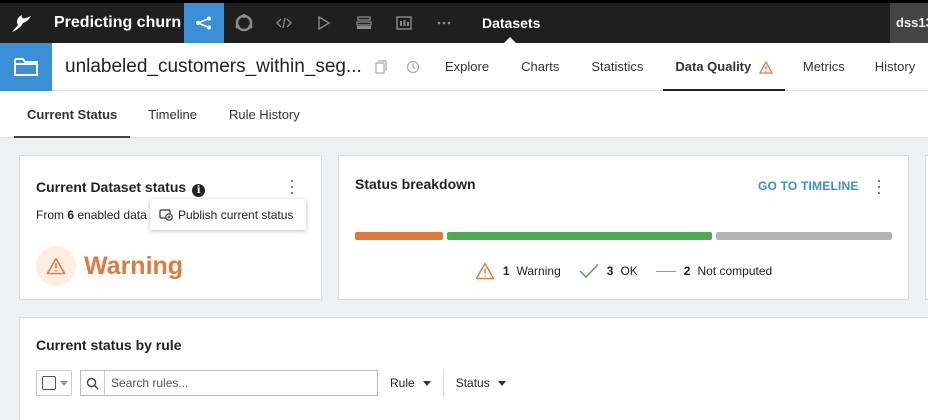  Describe the element at coordinates (399, 236) in the screenshot. I see `bar-segment-warning` at that location.